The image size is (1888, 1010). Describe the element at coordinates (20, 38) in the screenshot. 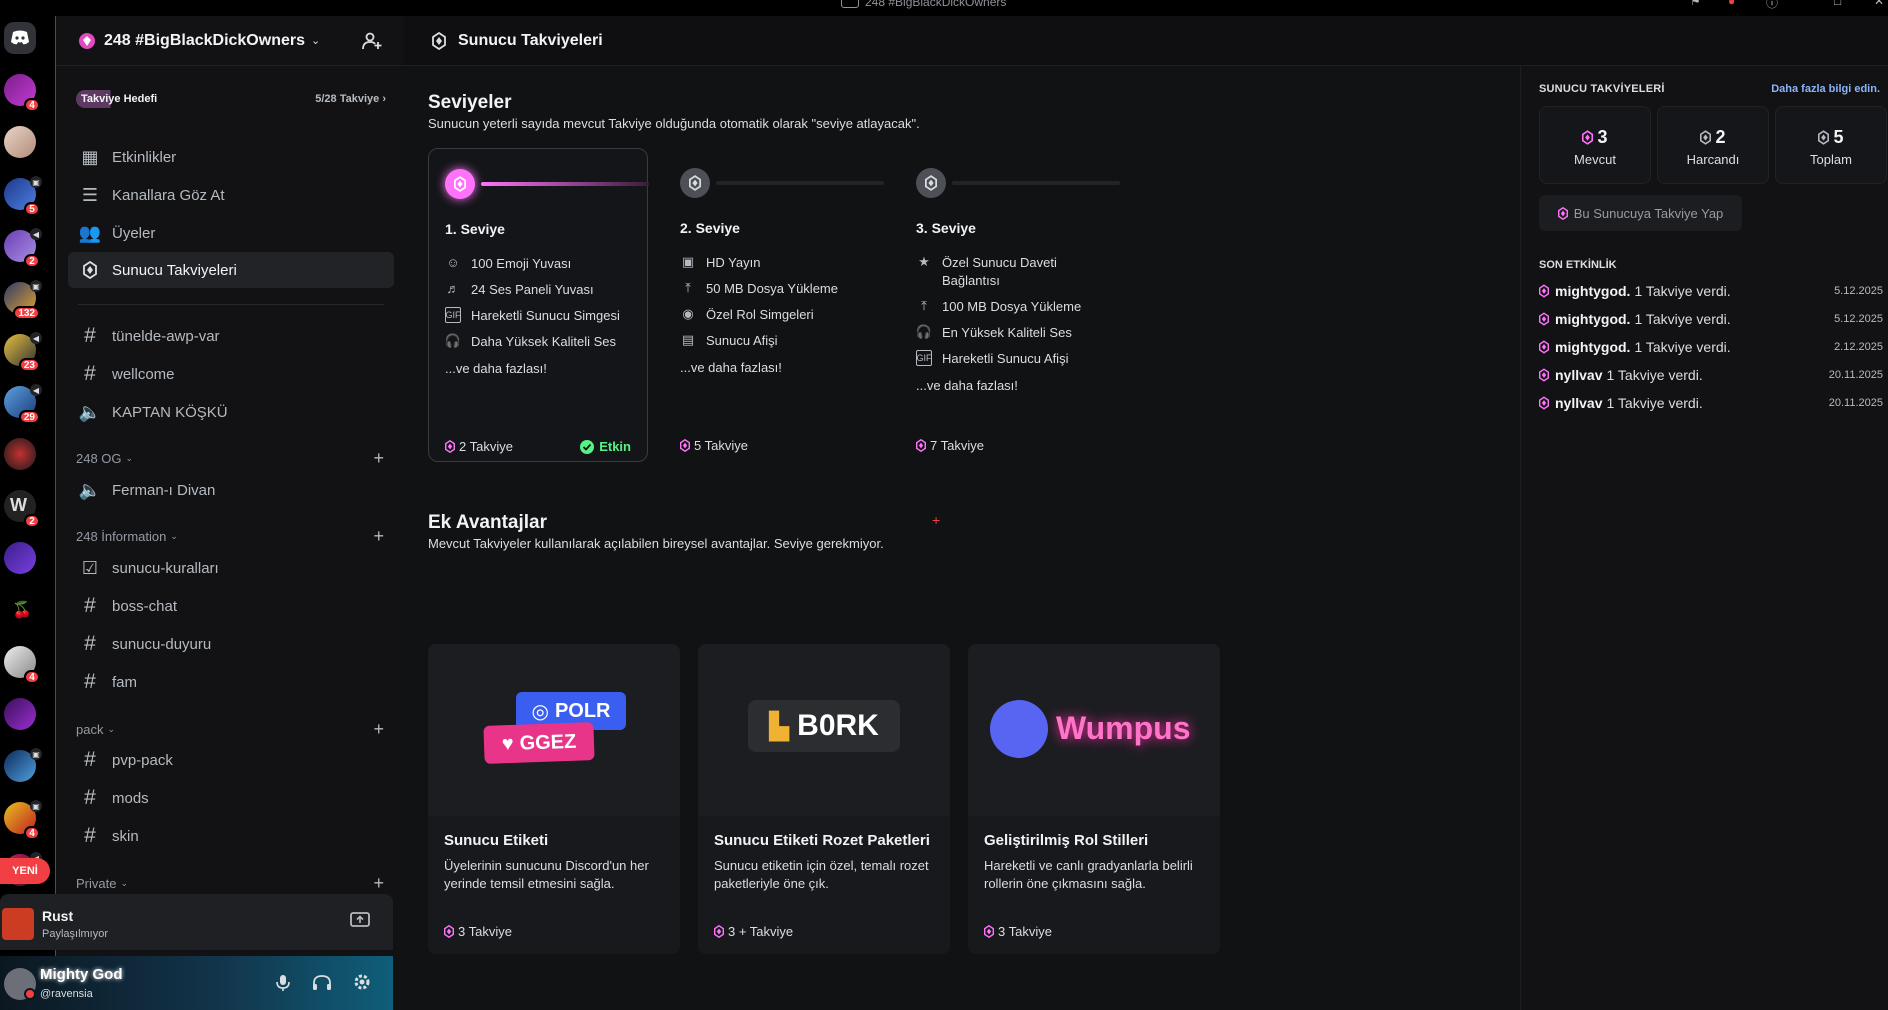

I see `discord-home-button` at that location.